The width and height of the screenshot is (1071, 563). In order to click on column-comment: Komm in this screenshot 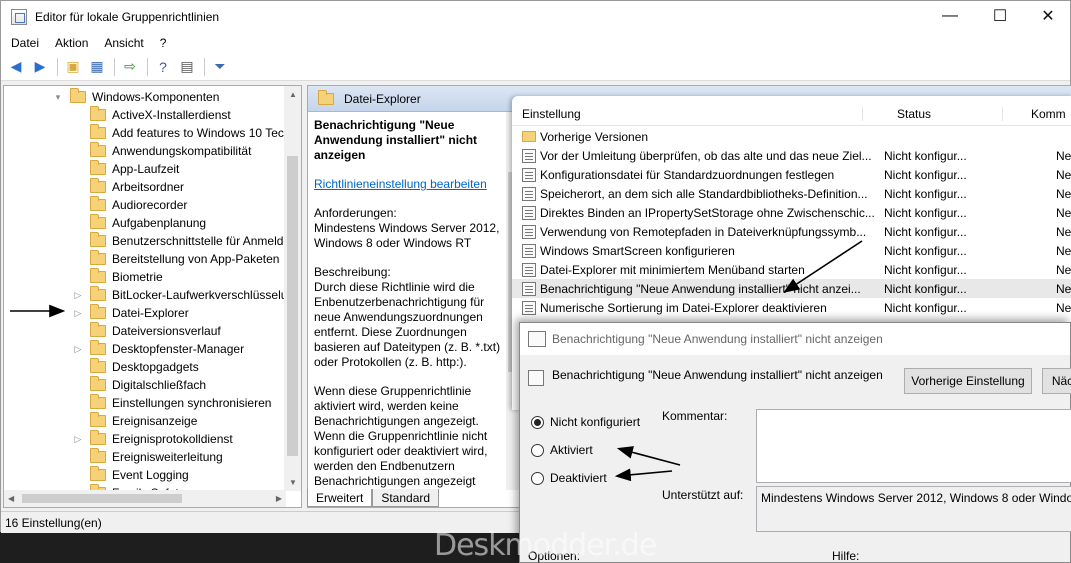, I will do `click(1034, 114)`.